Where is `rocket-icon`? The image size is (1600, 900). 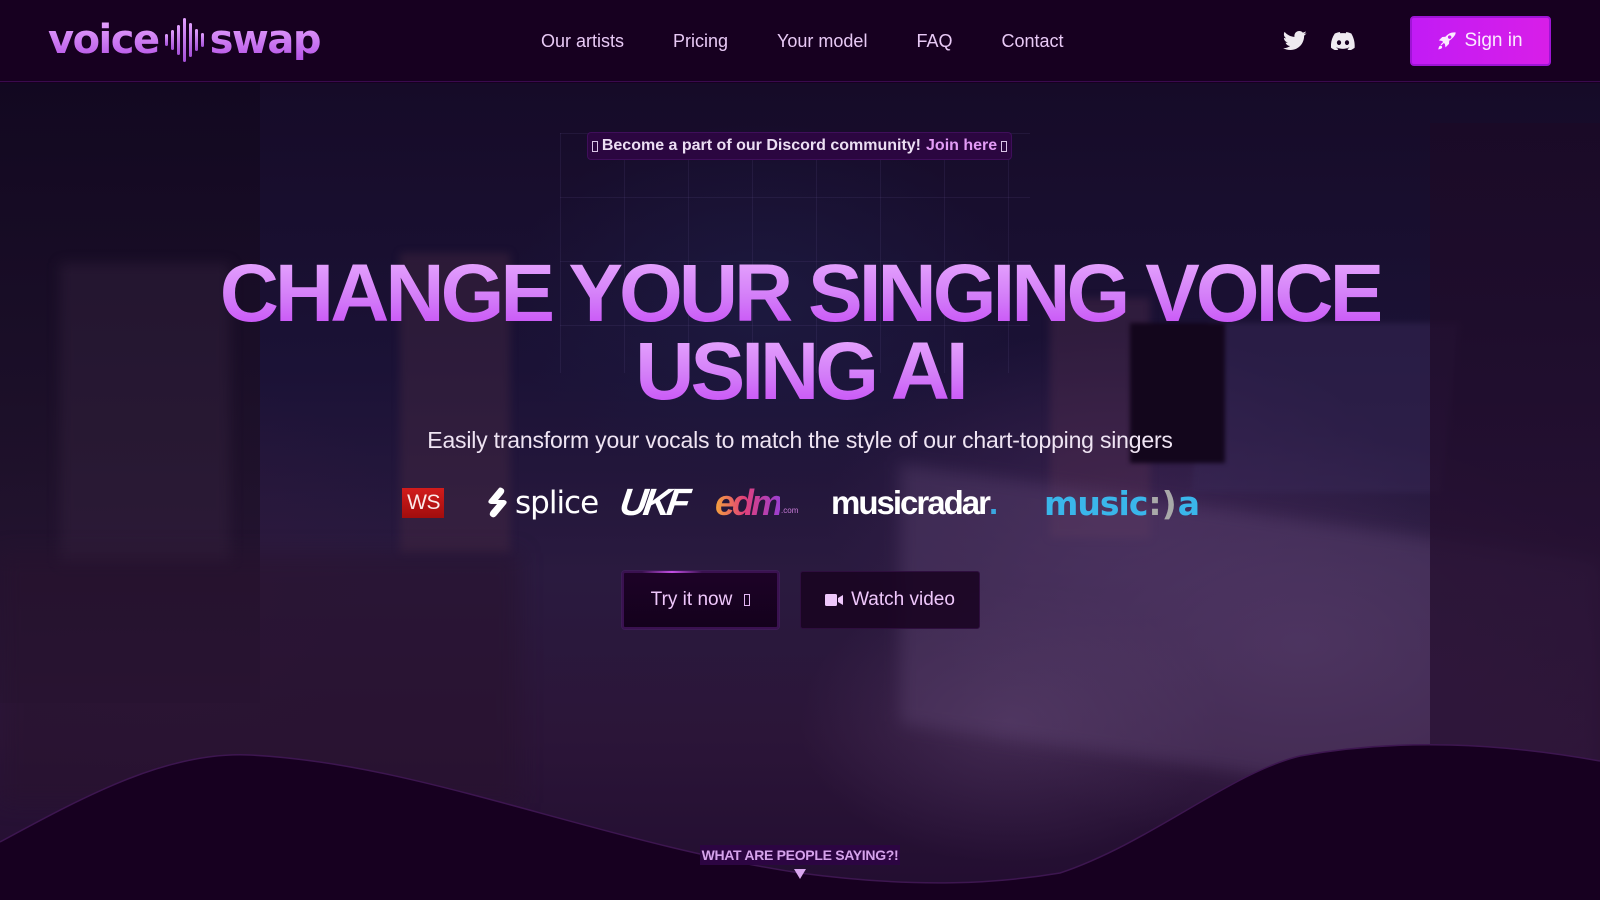 rocket-icon is located at coordinates (1447, 41).